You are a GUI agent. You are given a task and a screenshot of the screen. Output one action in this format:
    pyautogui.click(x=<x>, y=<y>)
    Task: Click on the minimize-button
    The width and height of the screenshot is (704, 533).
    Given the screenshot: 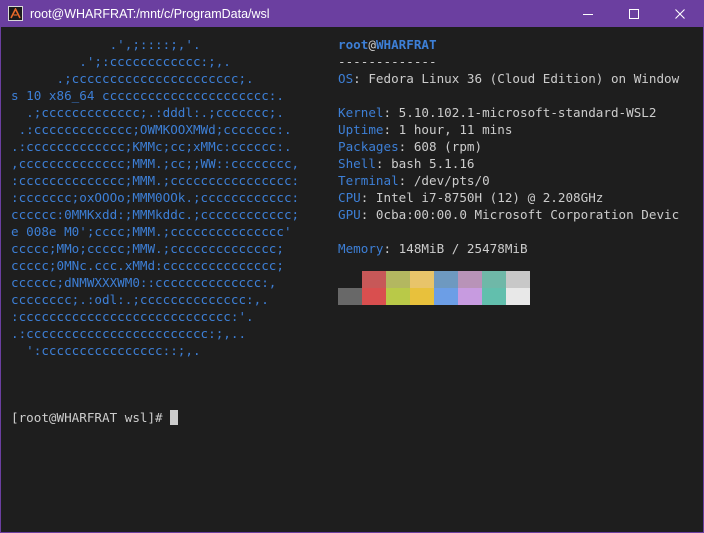 What is the action you would take?
    pyautogui.click(x=588, y=14)
    